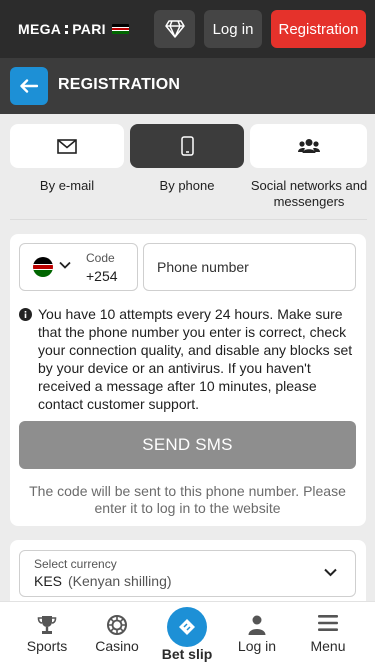  What do you see at coordinates (102, 276) in the screenshot?
I see `code-value: +254` at bounding box center [102, 276].